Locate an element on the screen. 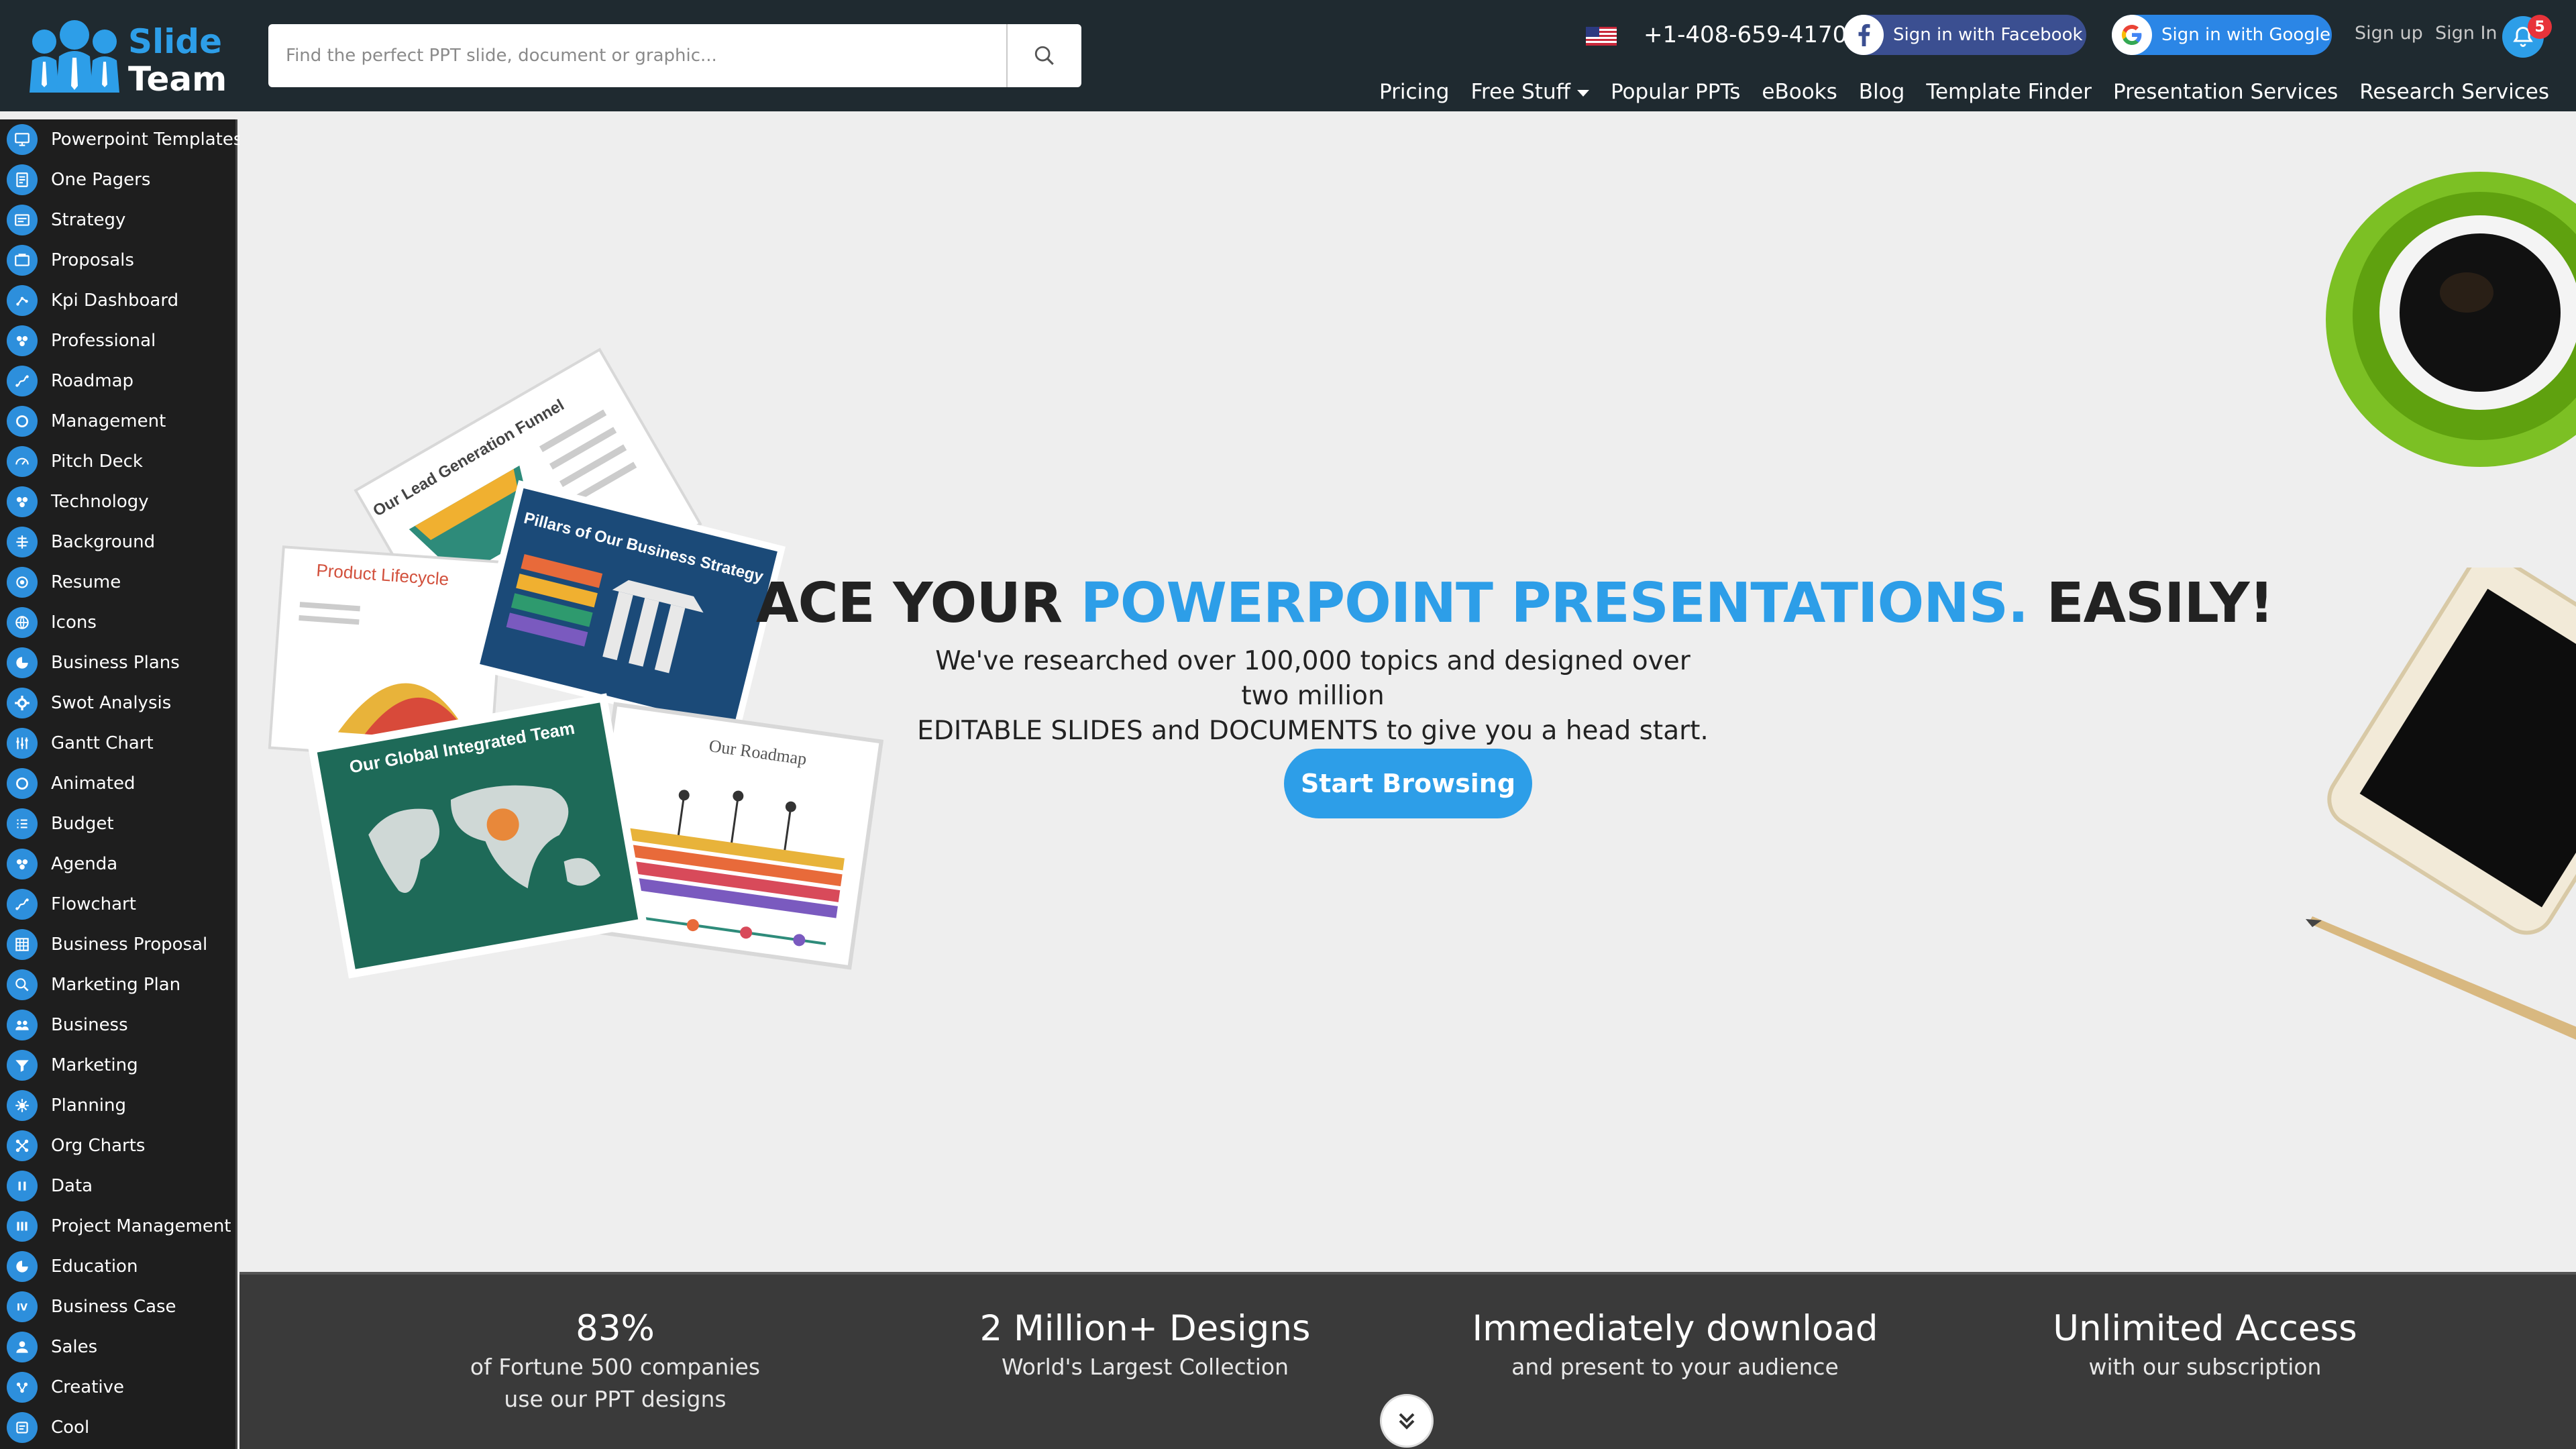 Image resolution: width=2576 pixels, height=1449 pixels. gauge-icon is located at coordinates (22, 461).